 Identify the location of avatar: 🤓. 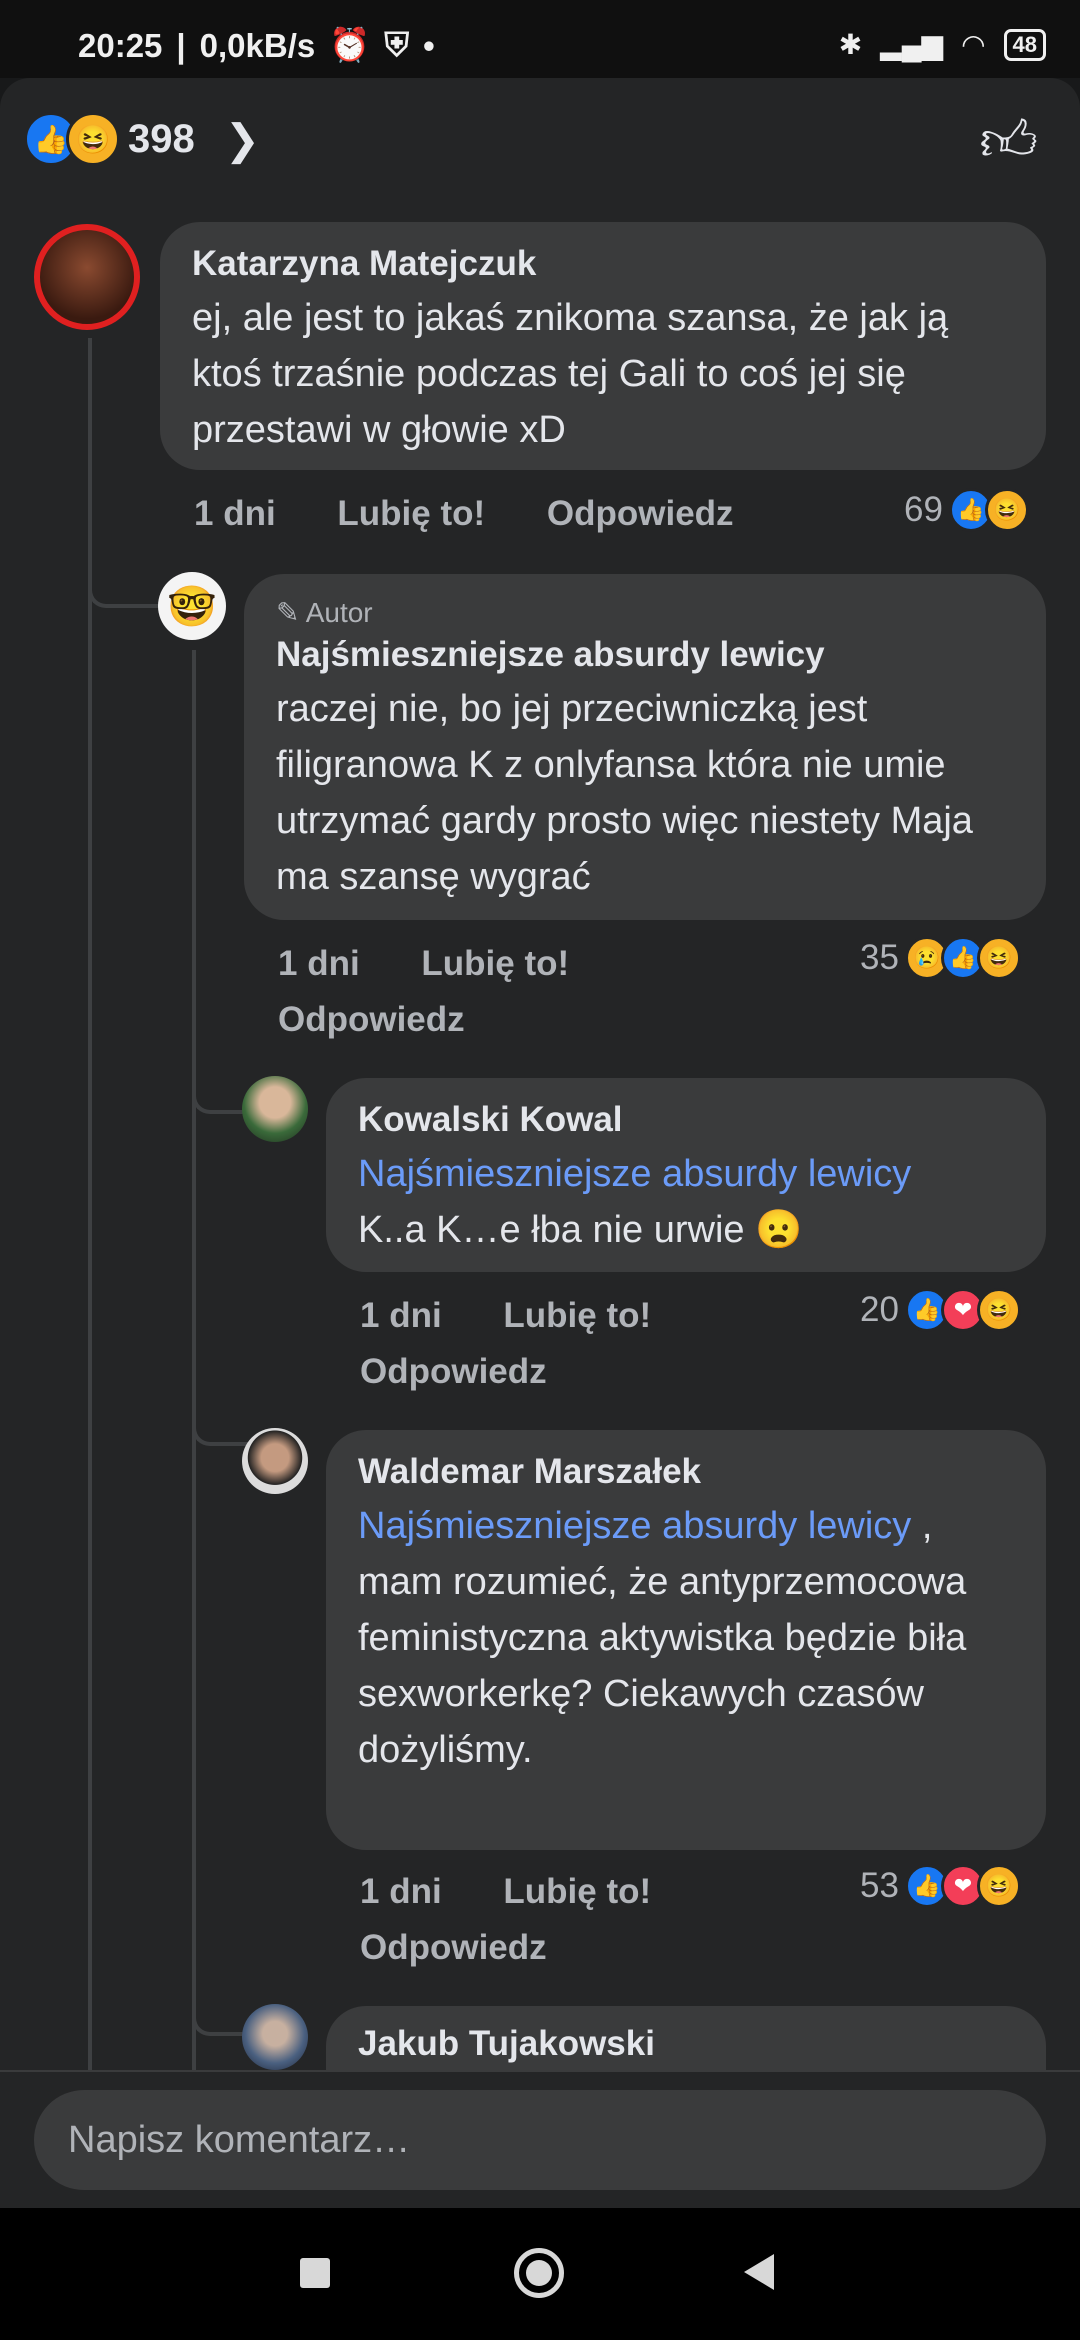
(192, 606).